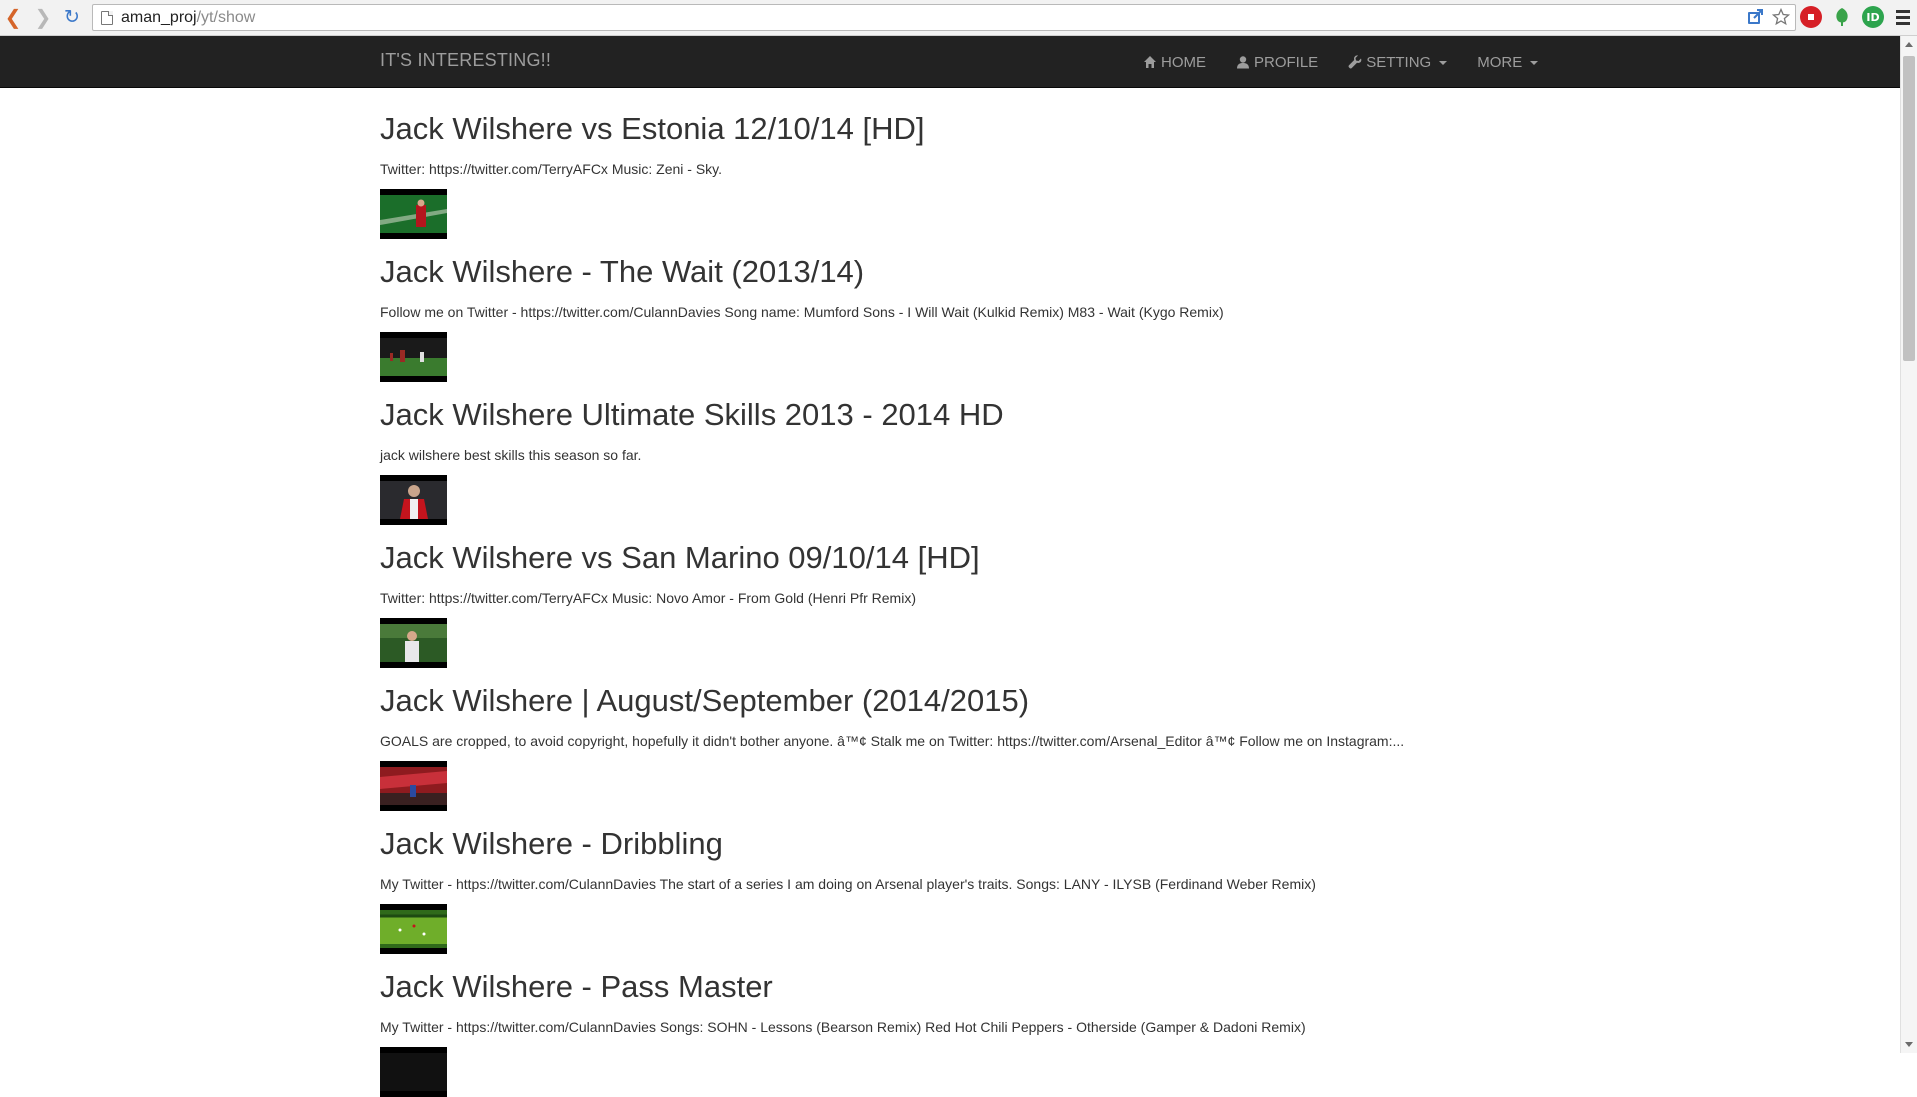 Image resolution: width=1917 pixels, height=1097 pixels. What do you see at coordinates (1781, 17) in the screenshot?
I see `bookmark-star-icon` at bounding box center [1781, 17].